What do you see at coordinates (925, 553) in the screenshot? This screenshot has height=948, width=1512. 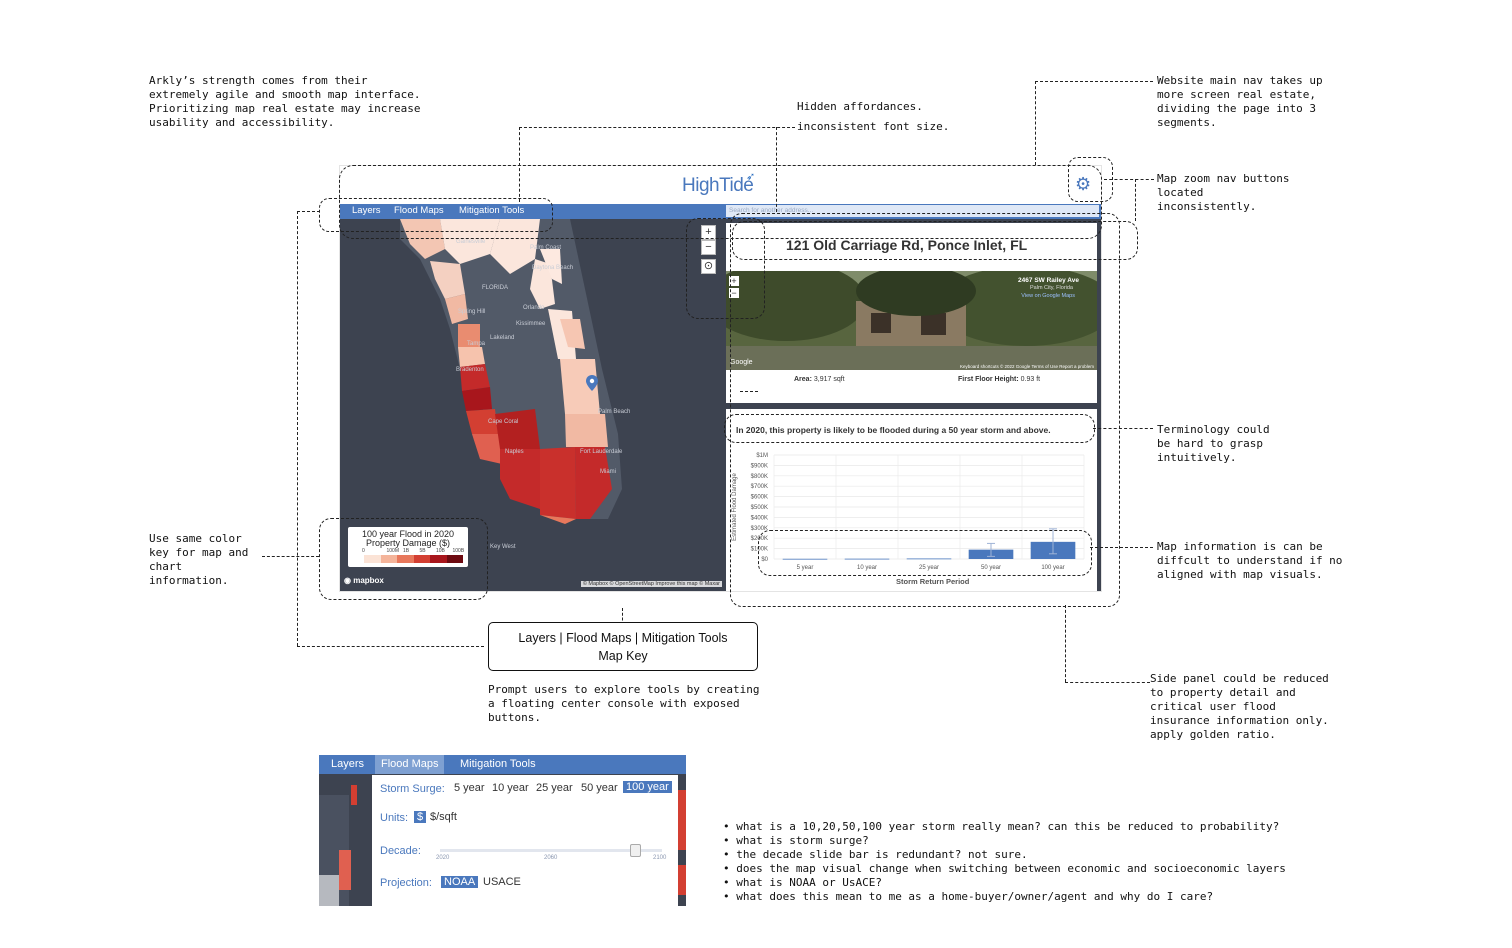 I see `callout-chart-bars` at bounding box center [925, 553].